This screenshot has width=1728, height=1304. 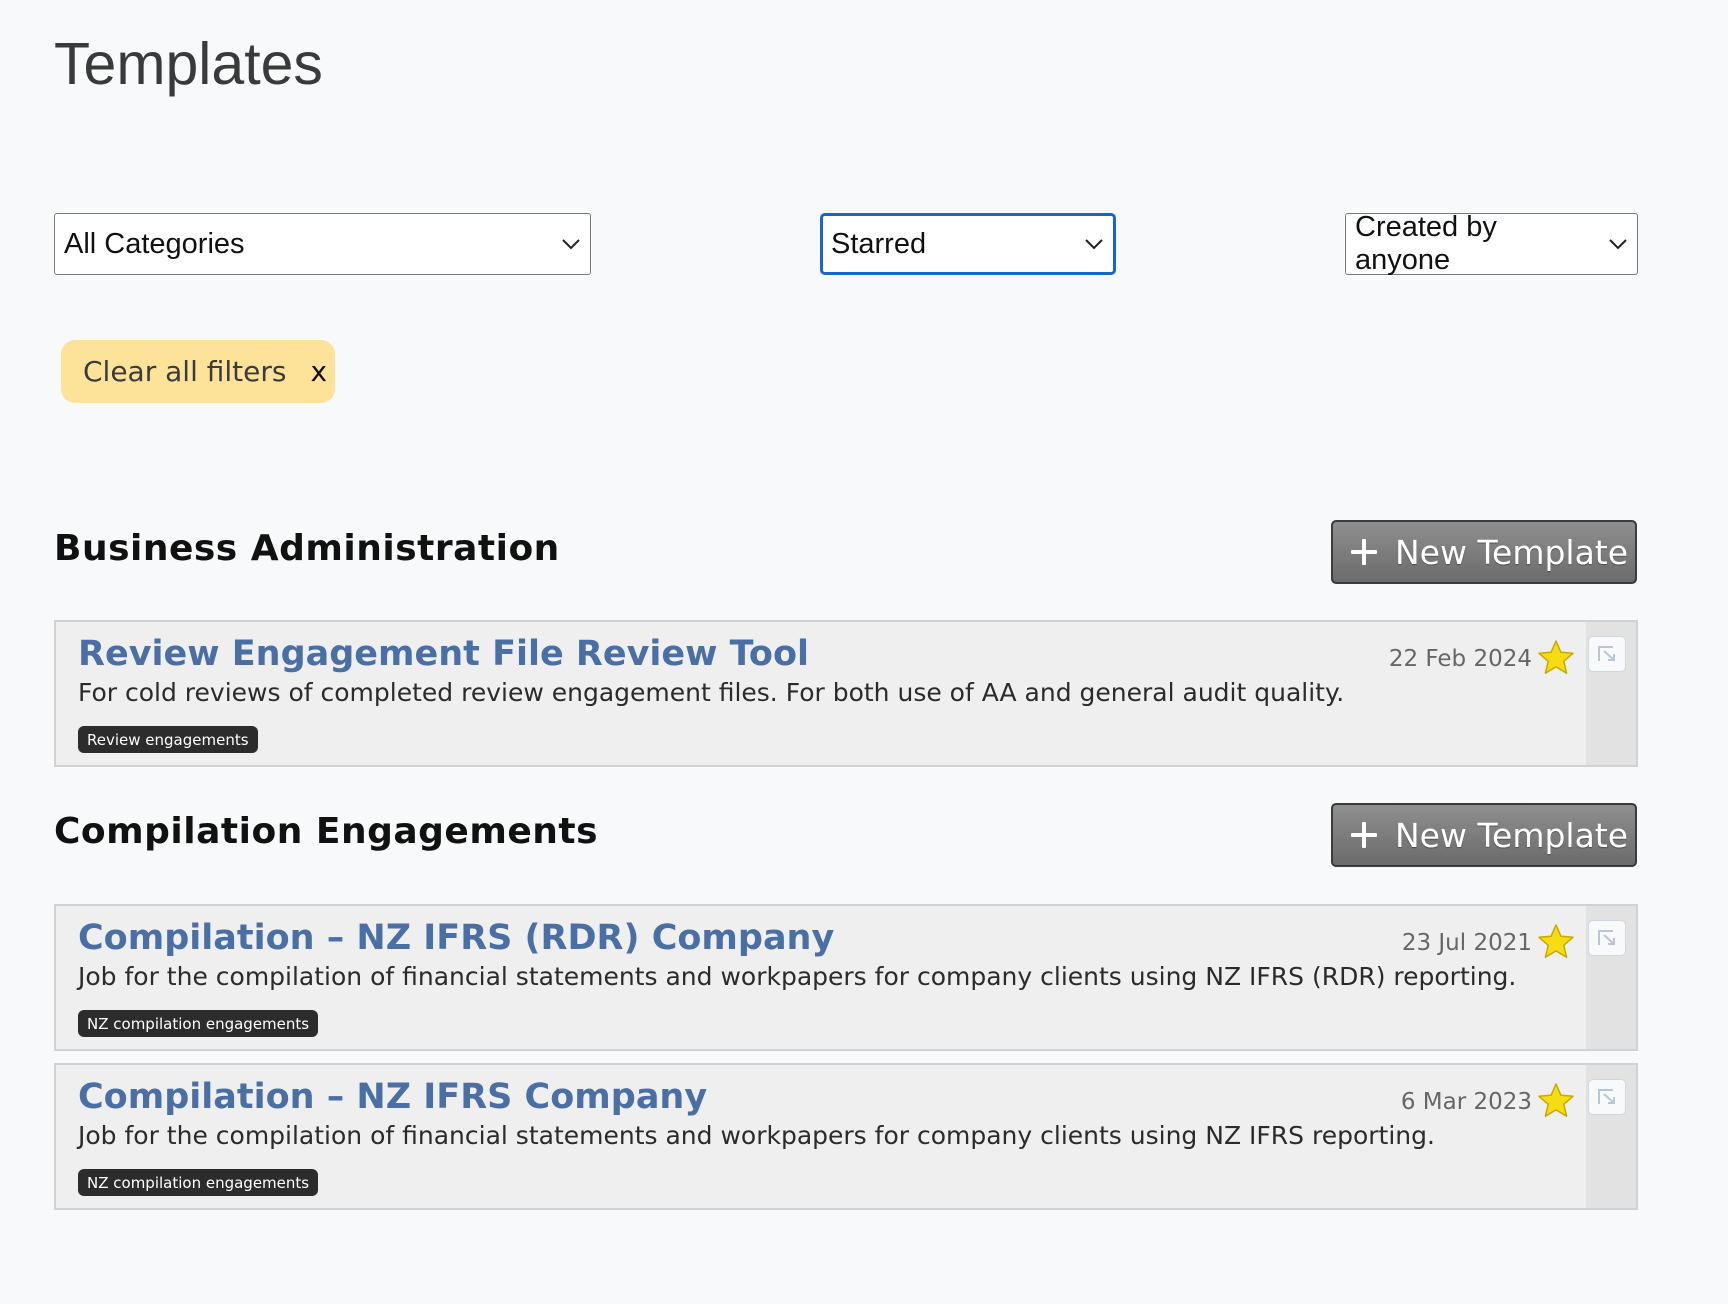 What do you see at coordinates (319, 371) in the screenshot?
I see `close-icon: x` at bounding box center [319, 371].